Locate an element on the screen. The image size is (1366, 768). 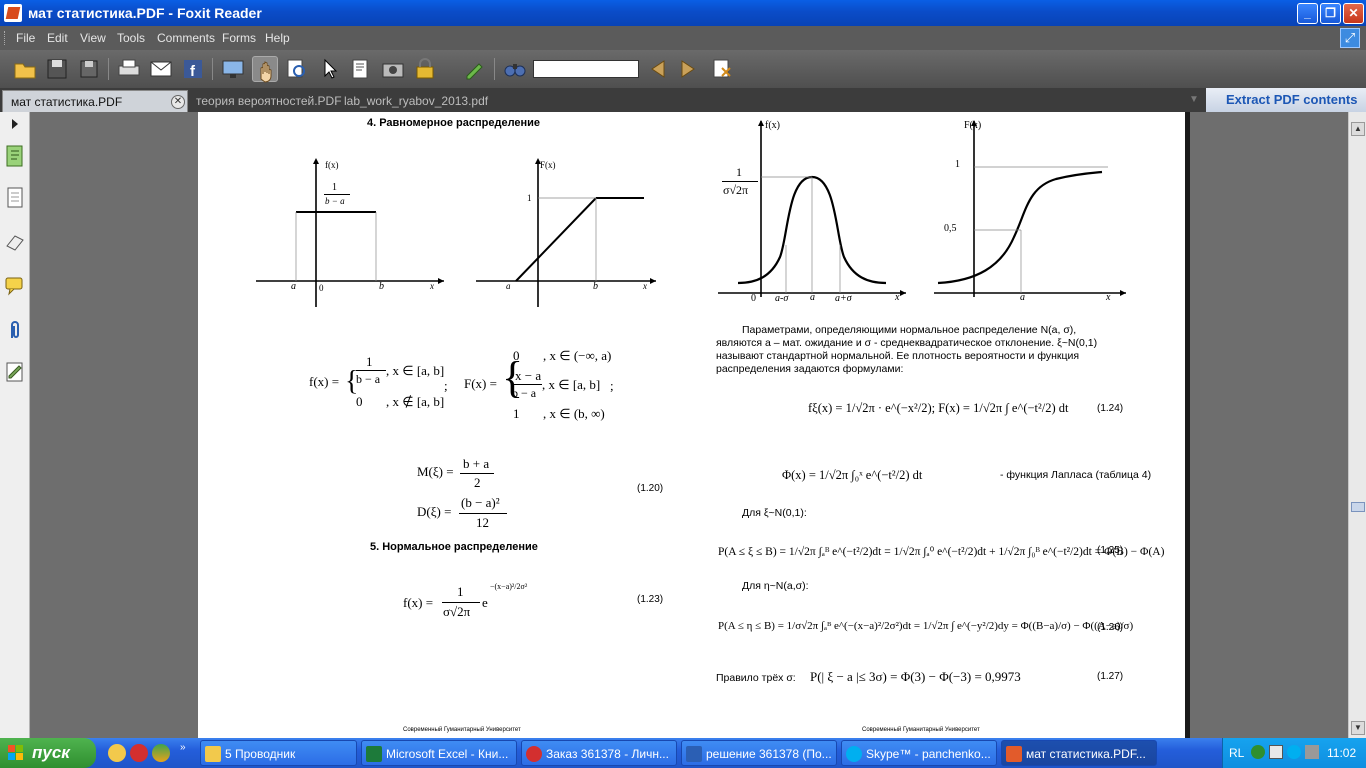
foxit-icon is located at coordinates (1014, 754).